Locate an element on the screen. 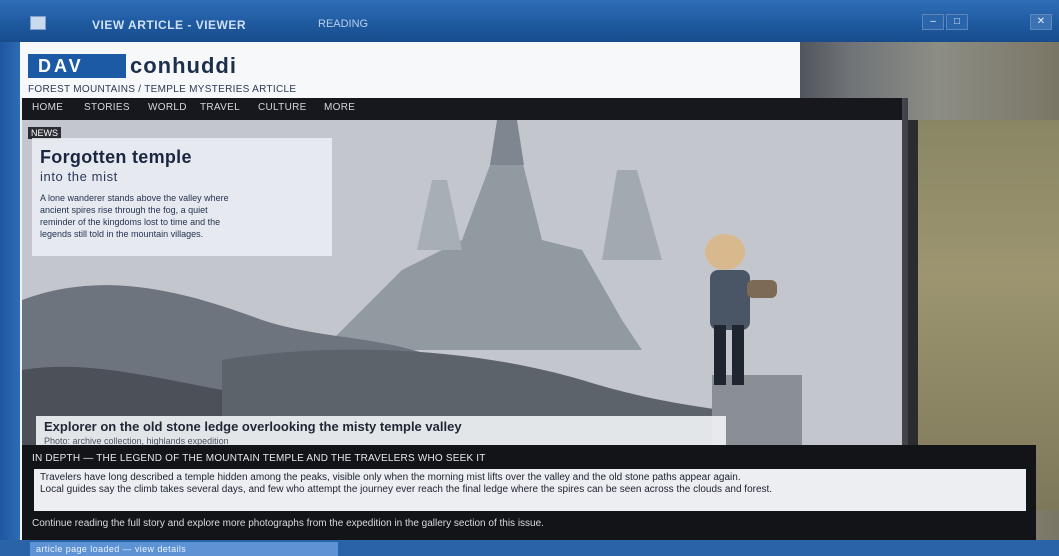 The height and width of the screenshot is (556, 1059). window-title-extra: READING is located at coordinates (343, 24).